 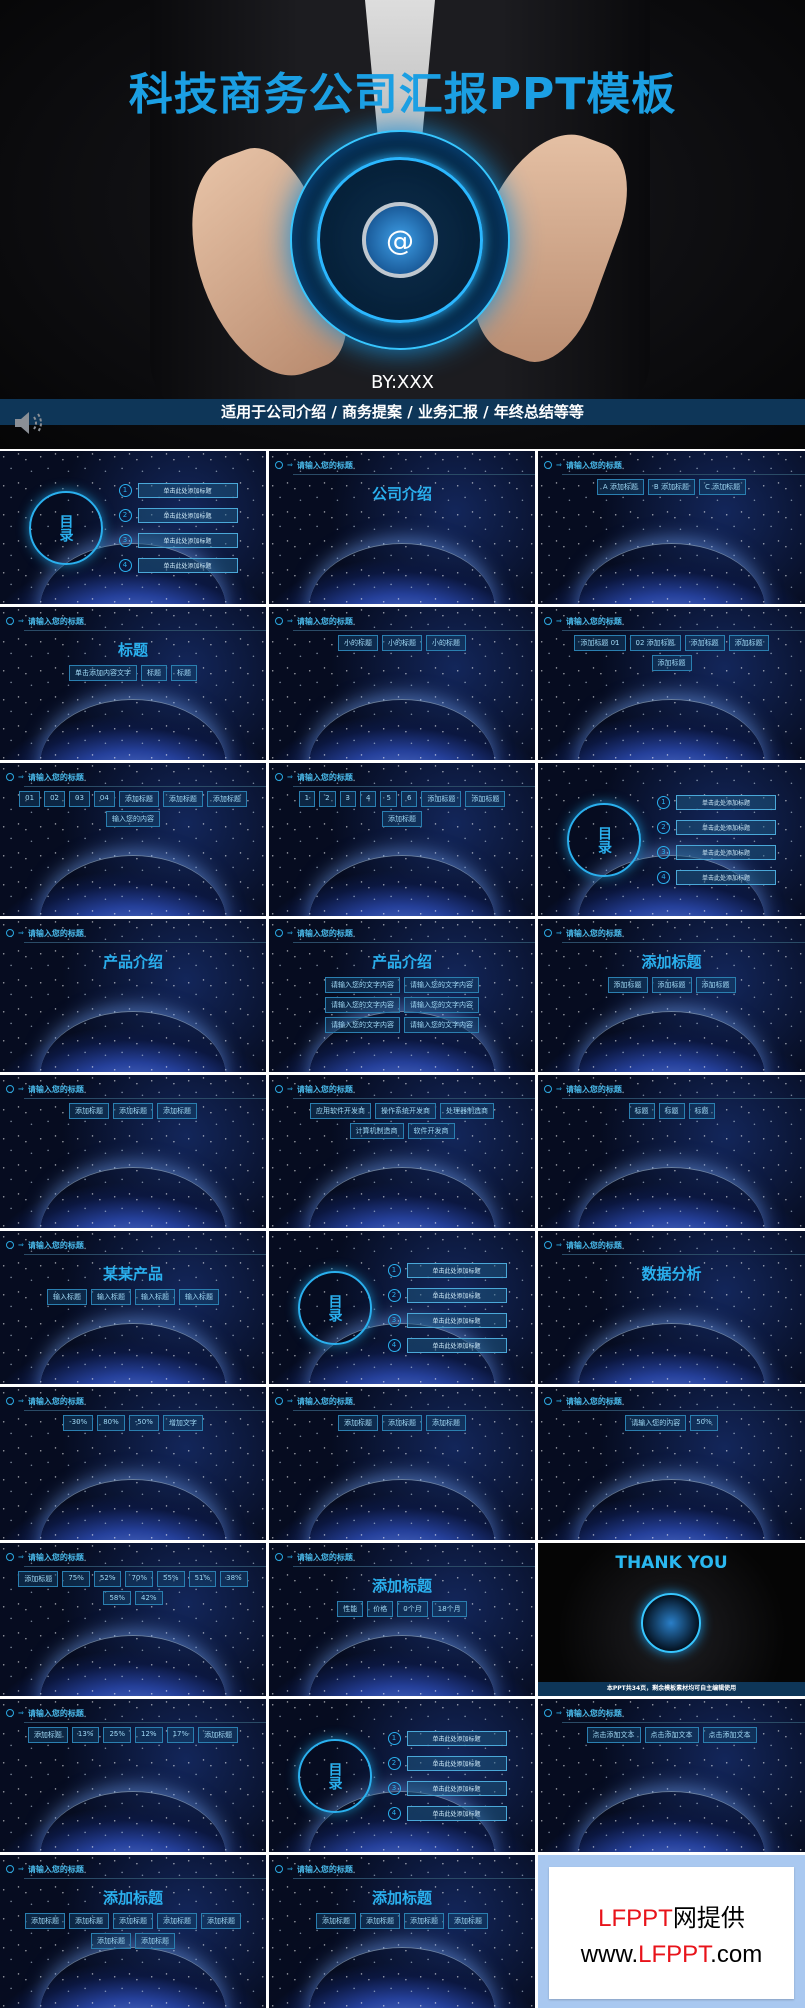 What do you see at coordinates (30, 423) in the screenshot?
I see `speaker-icon` at bounding box center [30, 423].